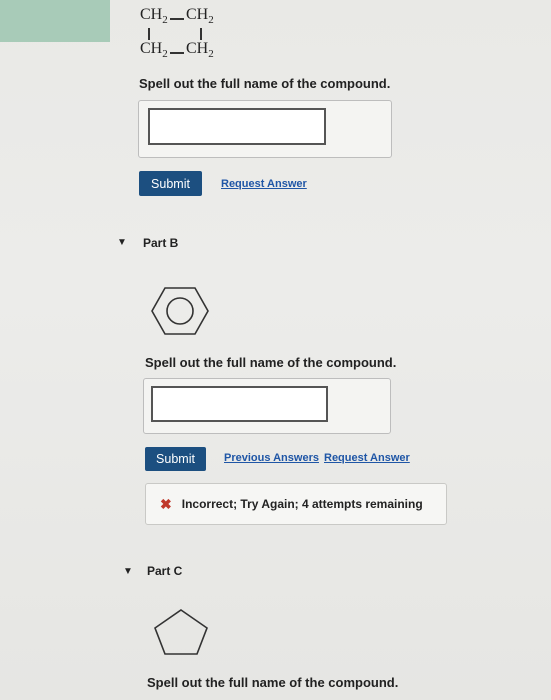 This screenshot has width=551, height=700. I want to click on structure-bottom-left: CH2, so click(154, 50).